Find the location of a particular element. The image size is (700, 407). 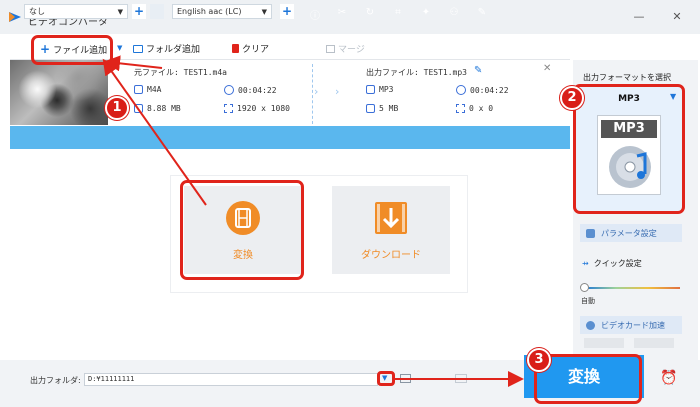

step-1-badge: 1 is located at coordinates (117, 108).